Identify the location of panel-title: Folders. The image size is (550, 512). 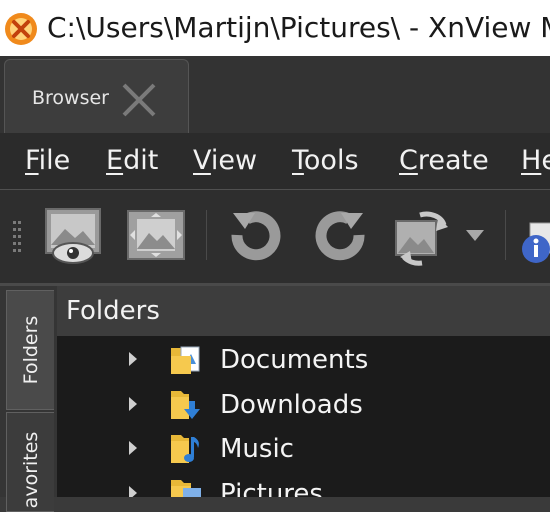
(113, 311).